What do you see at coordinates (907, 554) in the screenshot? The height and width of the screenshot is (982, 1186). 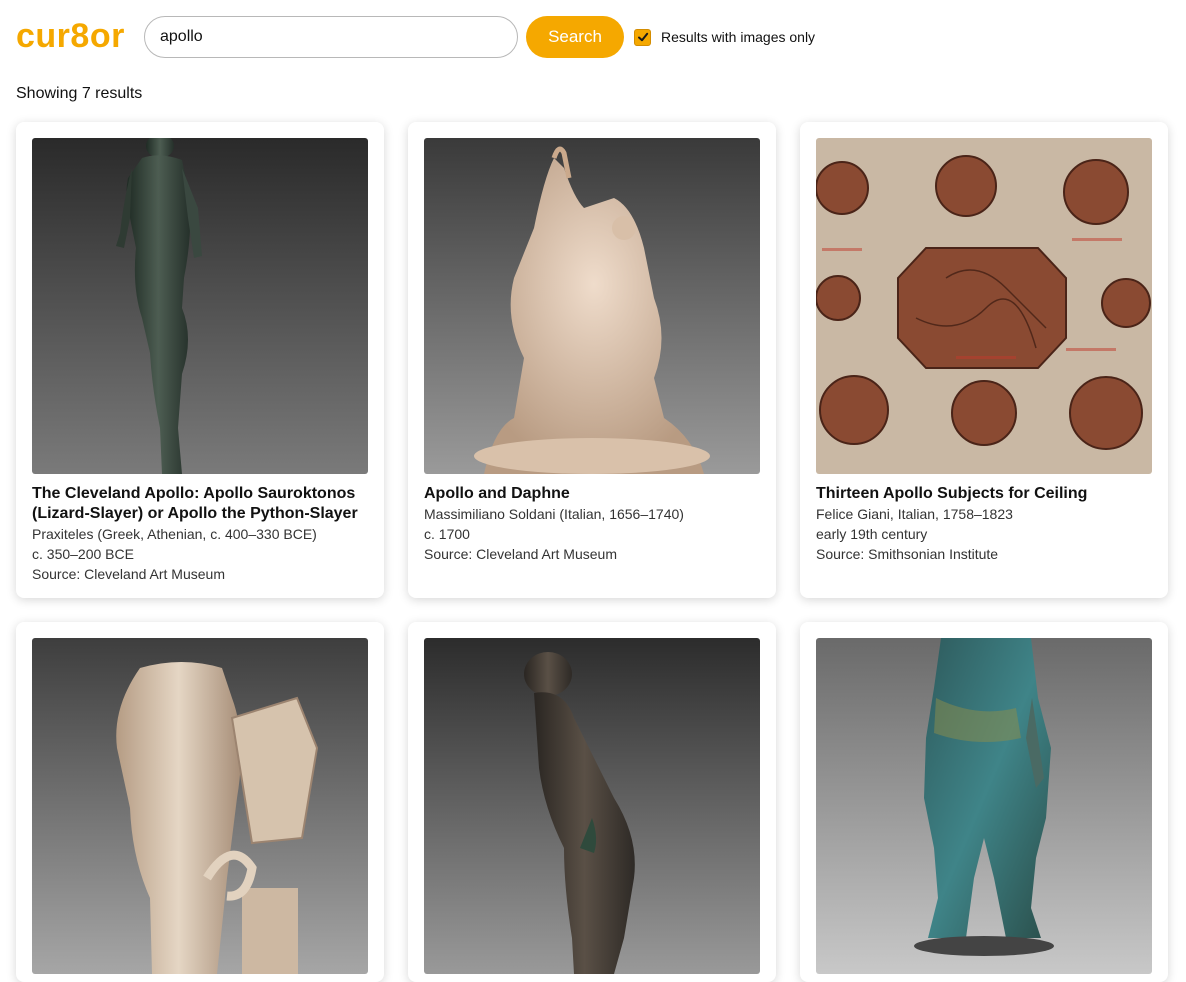 I see `artwork-source: Source: Smithsonian Institute` at bounding box center [907, 554].